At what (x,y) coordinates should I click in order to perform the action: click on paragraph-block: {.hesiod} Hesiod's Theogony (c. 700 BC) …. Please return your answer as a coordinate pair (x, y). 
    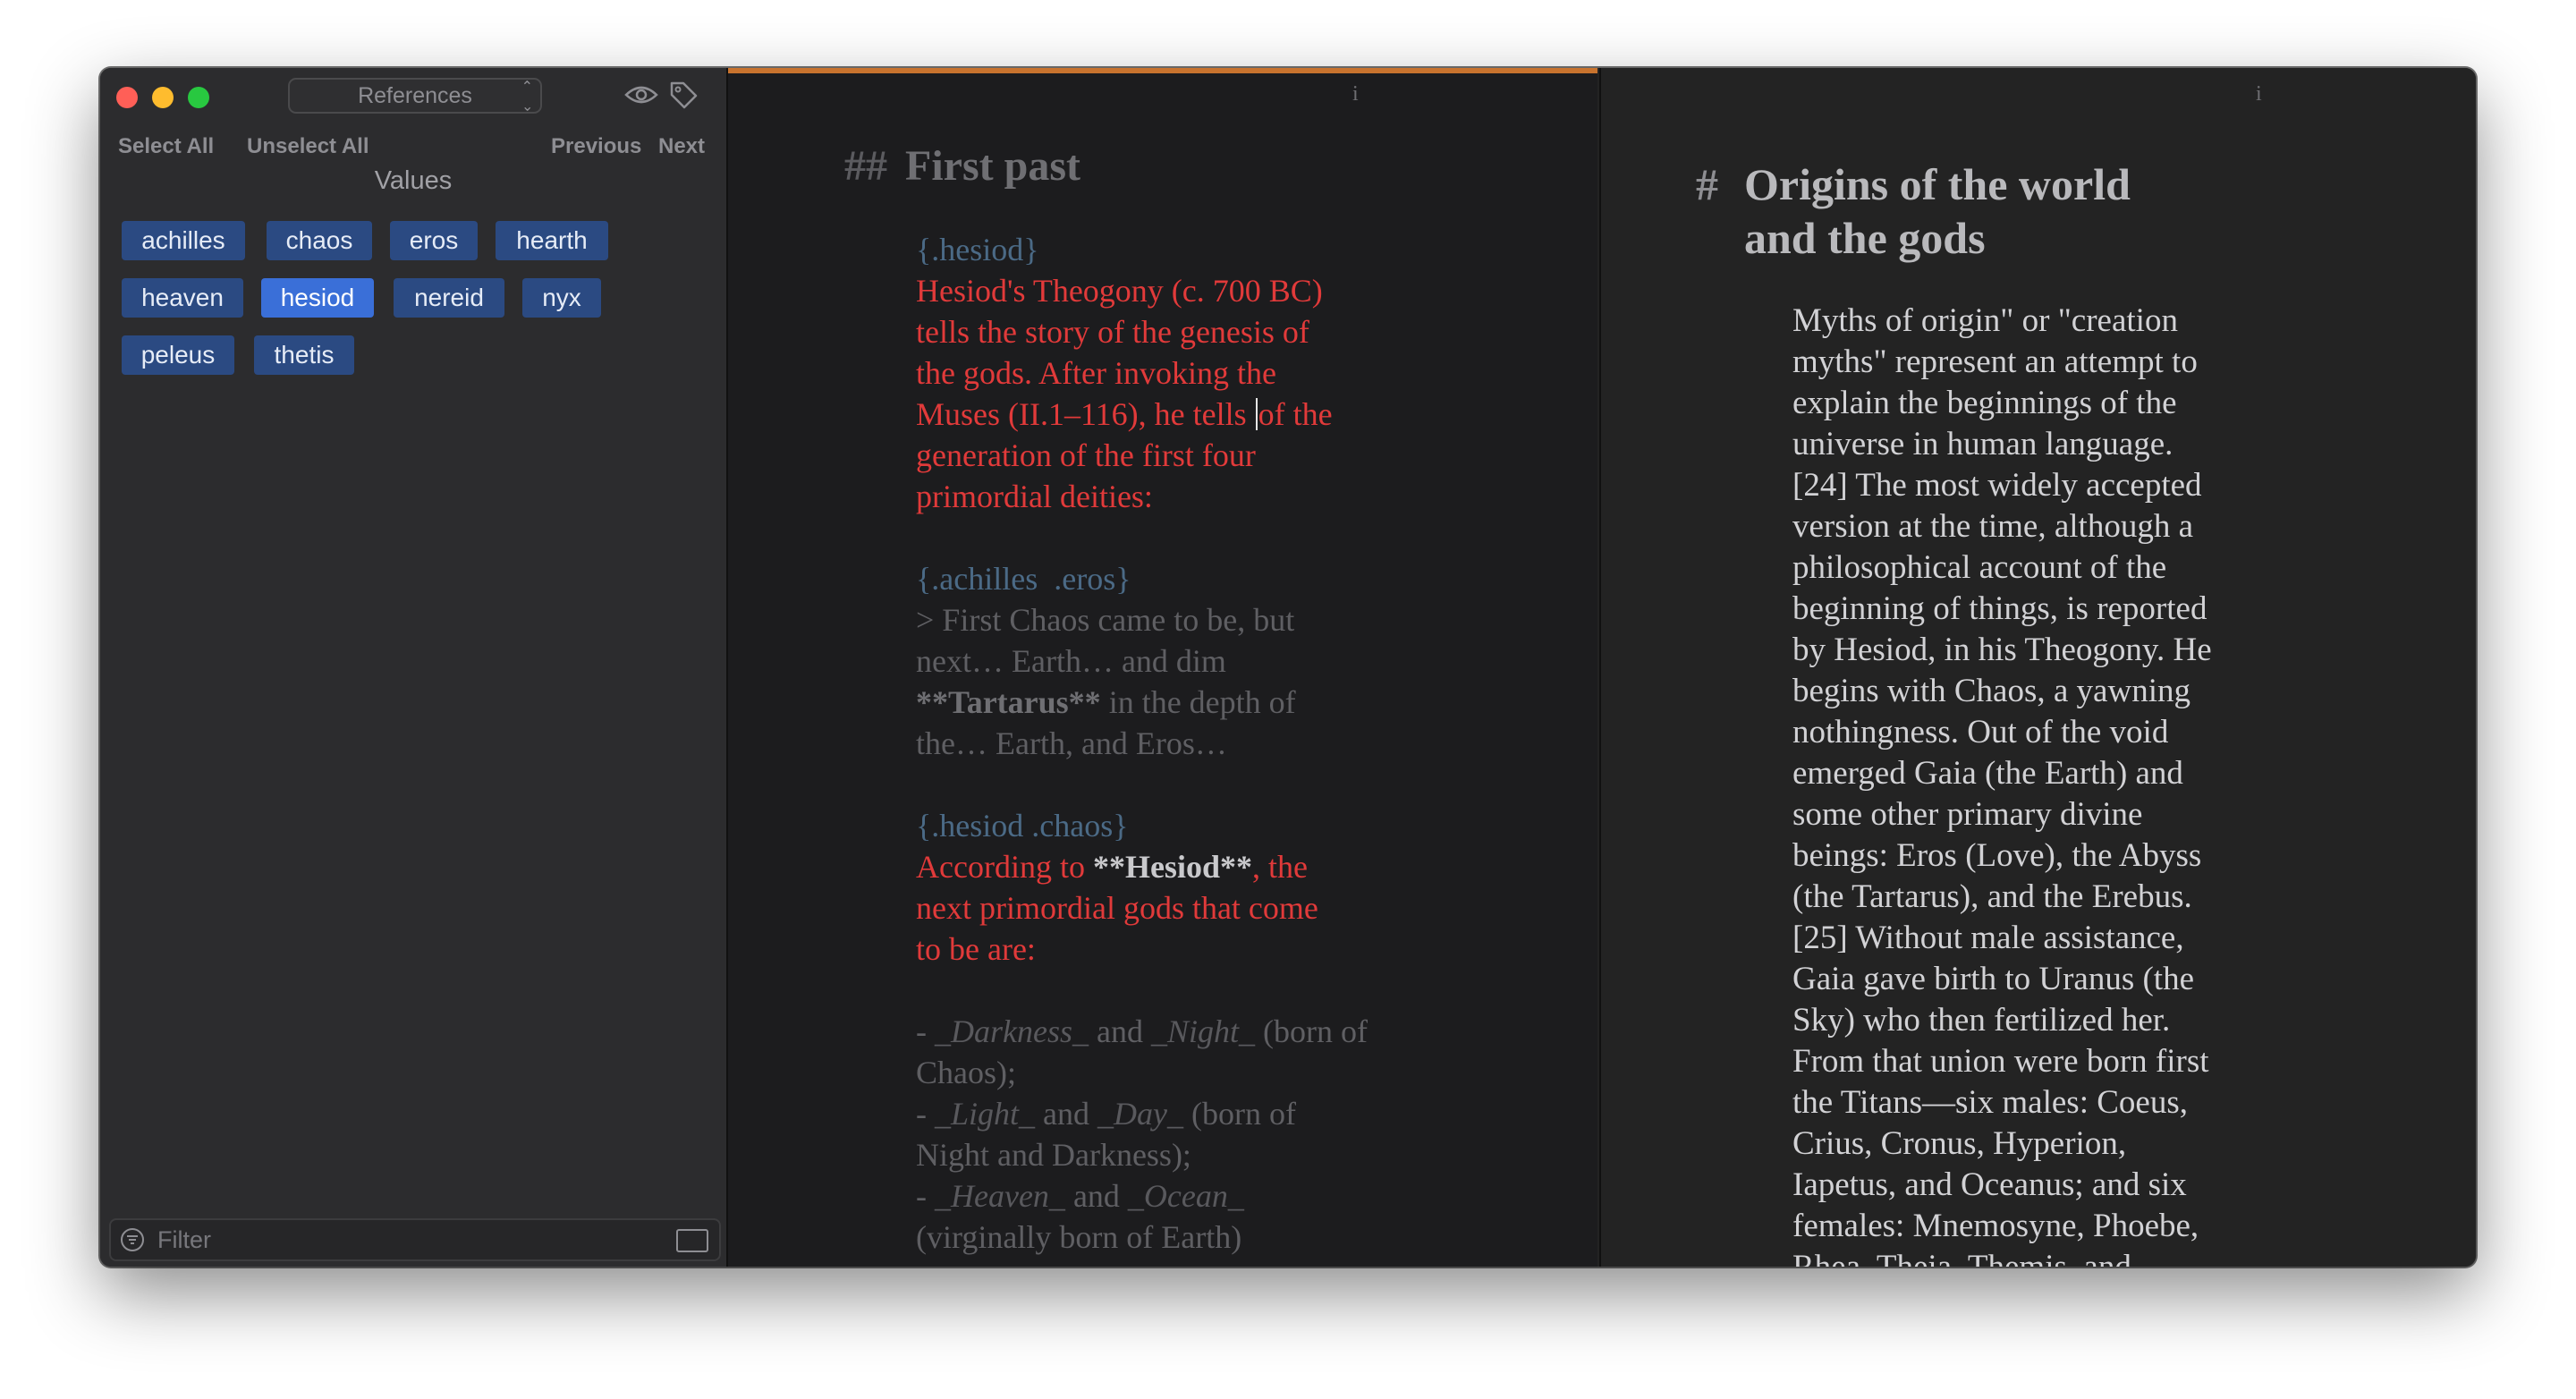
    Looking at the image, I should click on (1184, 373).